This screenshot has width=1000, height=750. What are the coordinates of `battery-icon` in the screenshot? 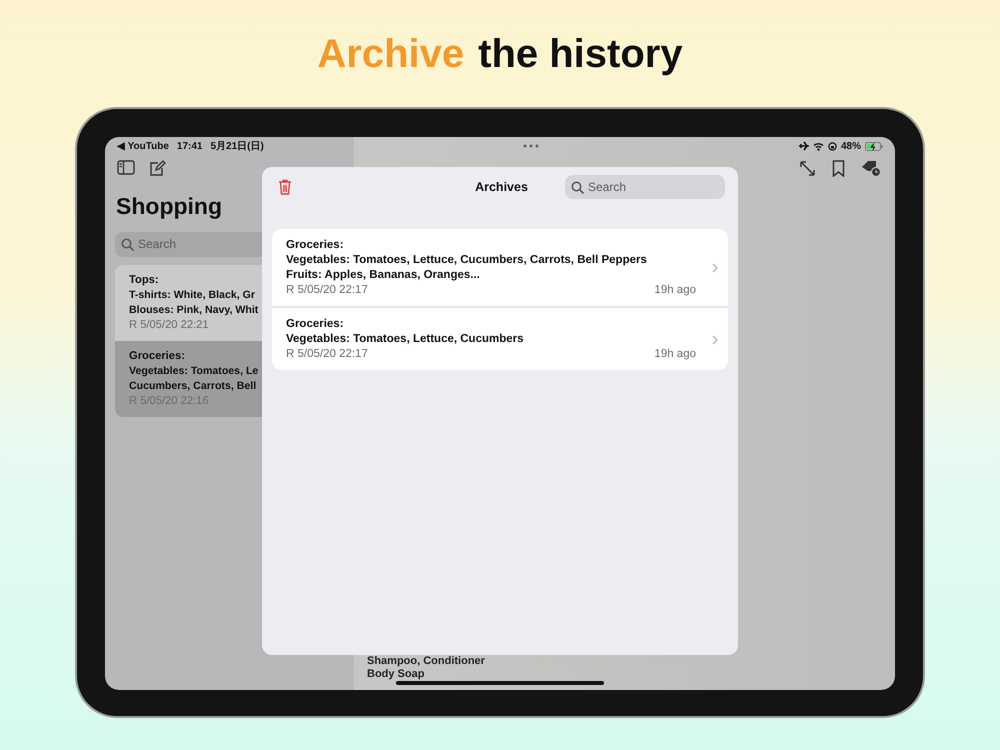 It's located at (874, 146).